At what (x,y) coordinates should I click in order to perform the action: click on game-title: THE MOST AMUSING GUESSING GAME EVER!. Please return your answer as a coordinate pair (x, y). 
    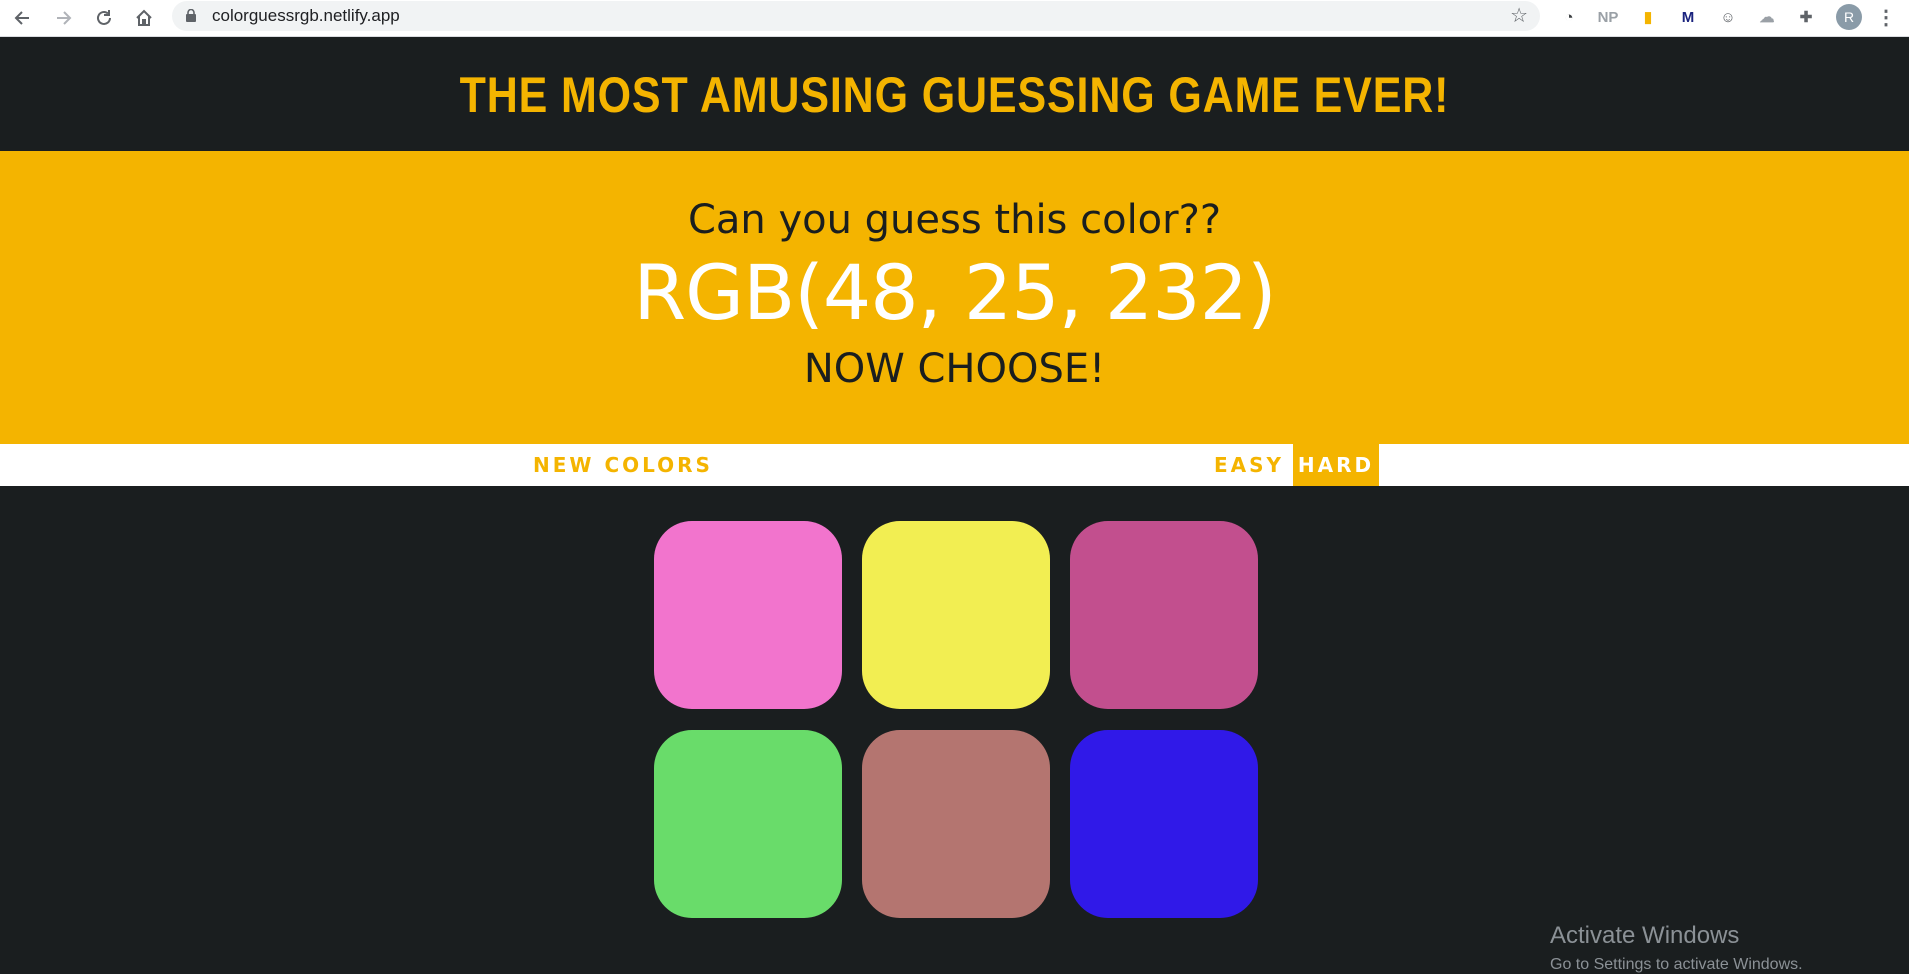
    Looking at the image, I should click on (954, 94).